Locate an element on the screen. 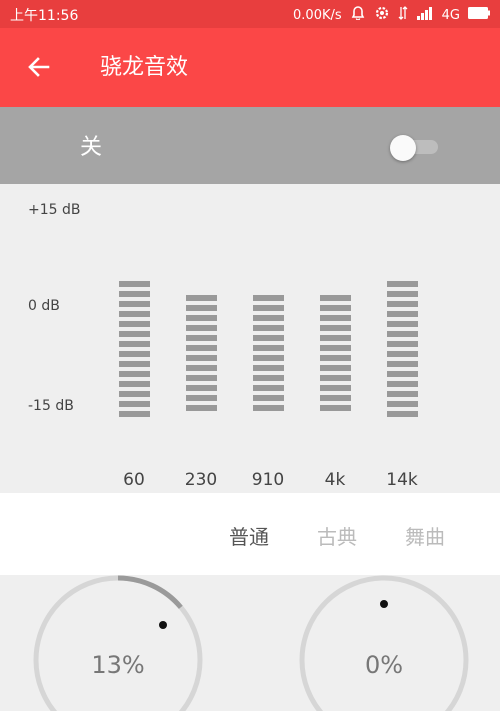 The height and width of the screenshot is (711, 500). bass-boost-knob: 13% is located at coordinates (118, 643).